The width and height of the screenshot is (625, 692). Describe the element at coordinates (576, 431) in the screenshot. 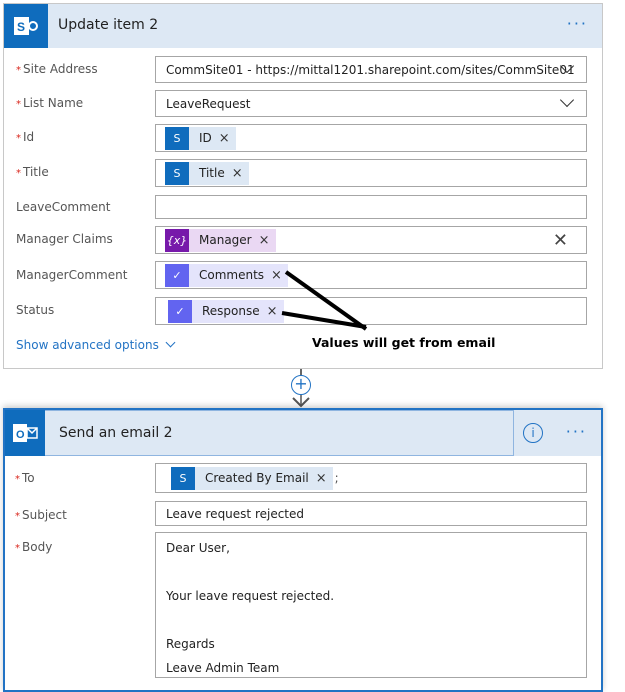

I see `more-options-button: ···` at that location.